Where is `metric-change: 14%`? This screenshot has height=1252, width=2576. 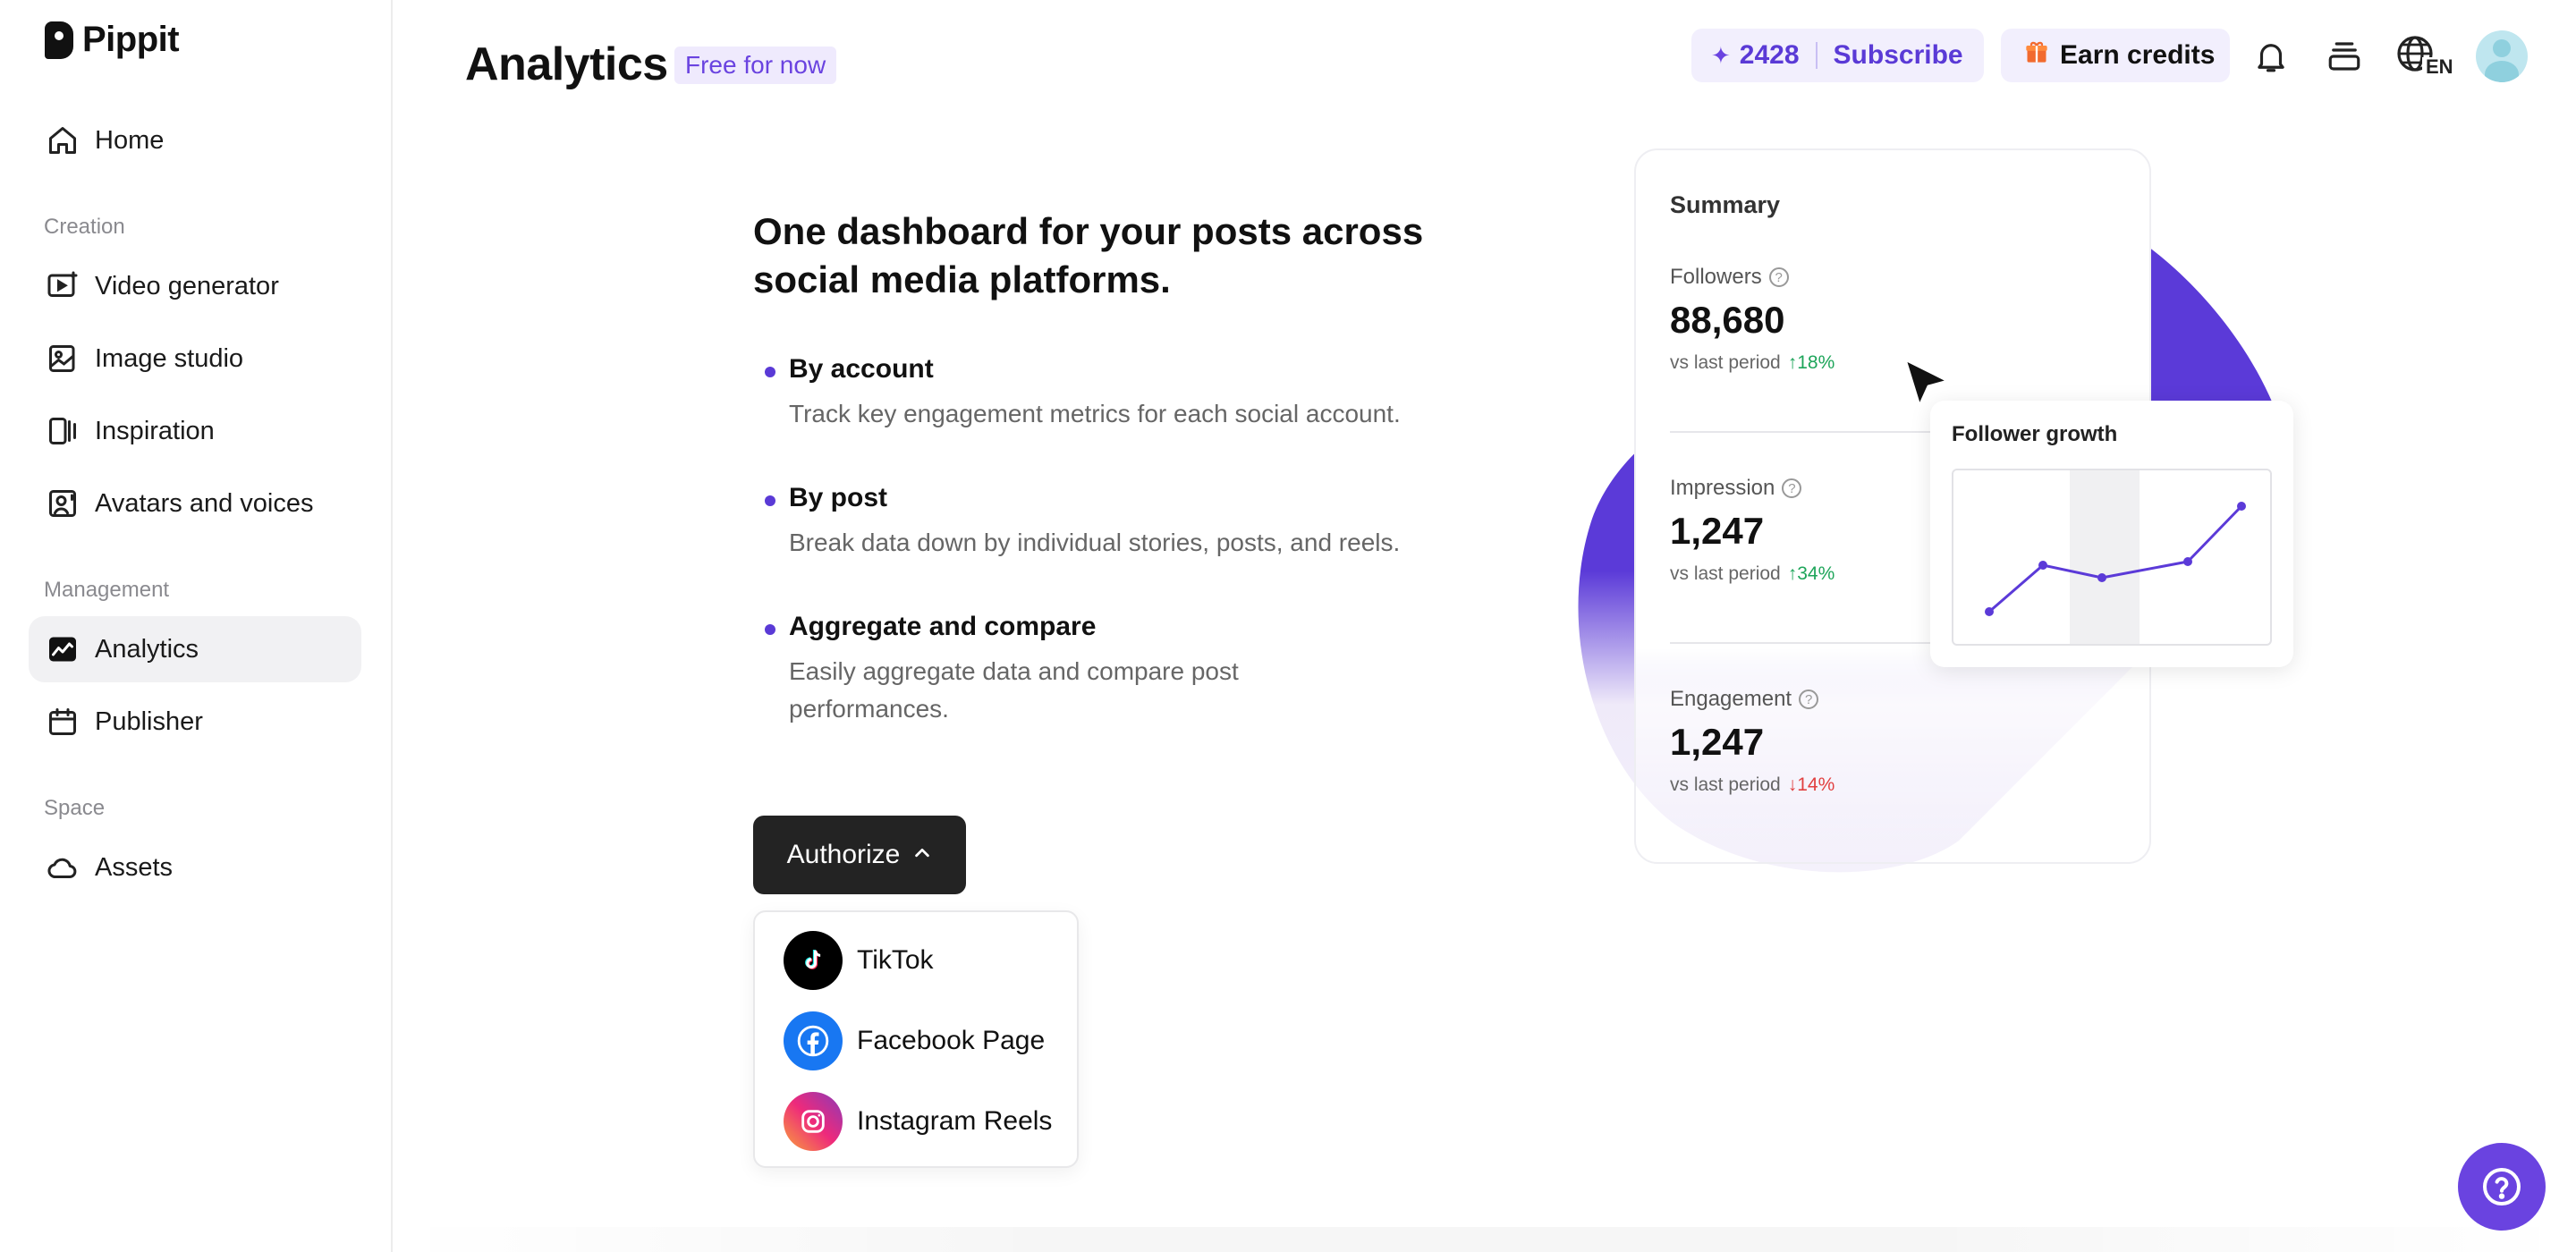
metric-change: 14% is located at coordinates (1816, 784).